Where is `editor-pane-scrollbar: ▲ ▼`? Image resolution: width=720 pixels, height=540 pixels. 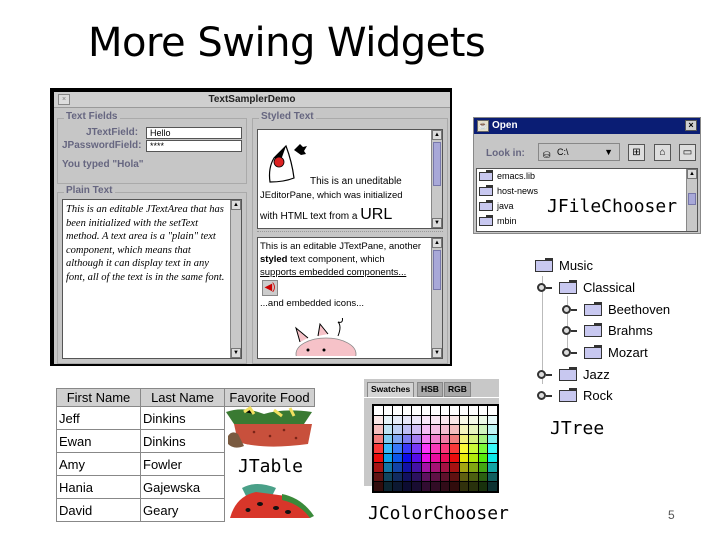 editor-pane-scrollbar: ▲ ▼ is located at coordinates (436, 179).